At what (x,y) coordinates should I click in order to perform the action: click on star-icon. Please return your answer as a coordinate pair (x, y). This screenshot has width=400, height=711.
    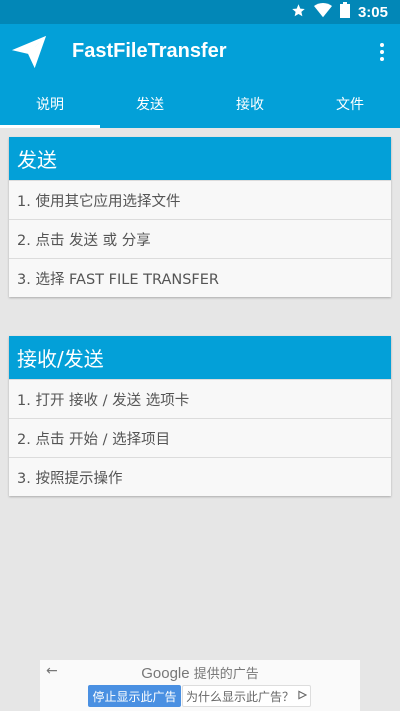
    Looking at the image, I should click on (298, 12).